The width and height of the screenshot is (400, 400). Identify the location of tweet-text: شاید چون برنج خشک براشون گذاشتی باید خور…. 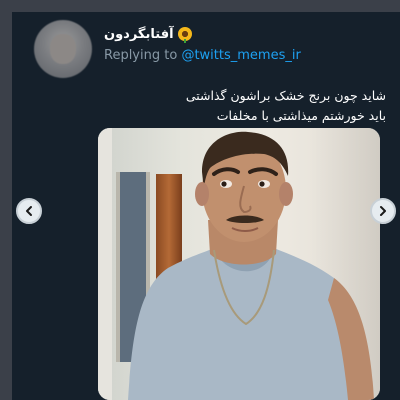
(236, 106).